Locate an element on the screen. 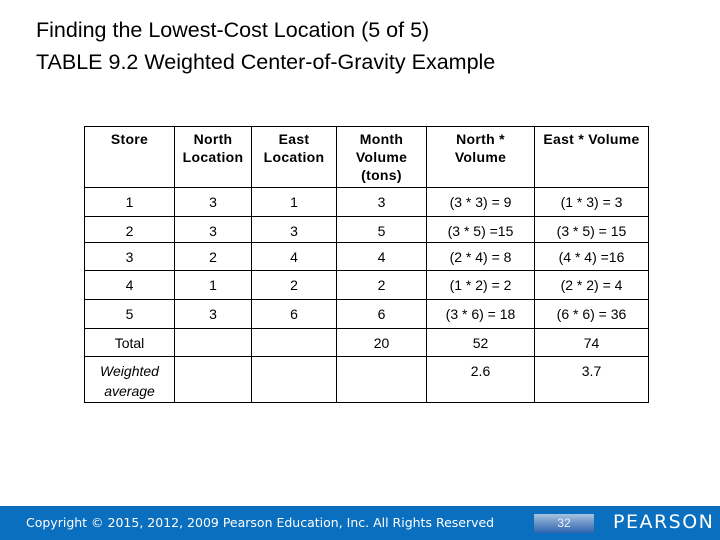  weighted-average-label: Weighted average is located at coordinates (129, 379).